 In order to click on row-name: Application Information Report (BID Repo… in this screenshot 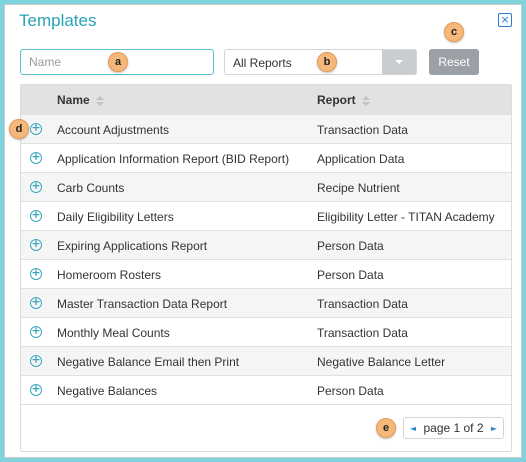, I will do `click(173, 159)`.